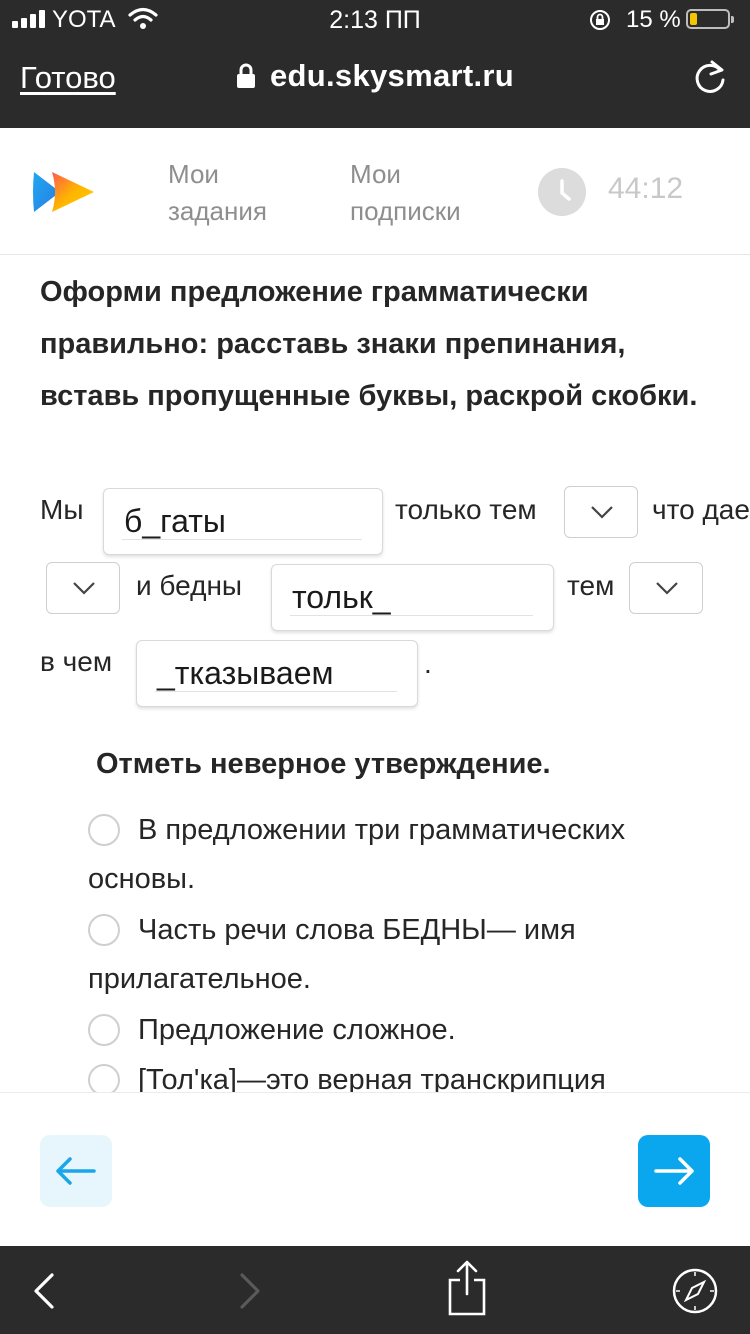 The height and width of the screenshot is (1334, 750). I want to click on back-icon, so click(44, 1291).